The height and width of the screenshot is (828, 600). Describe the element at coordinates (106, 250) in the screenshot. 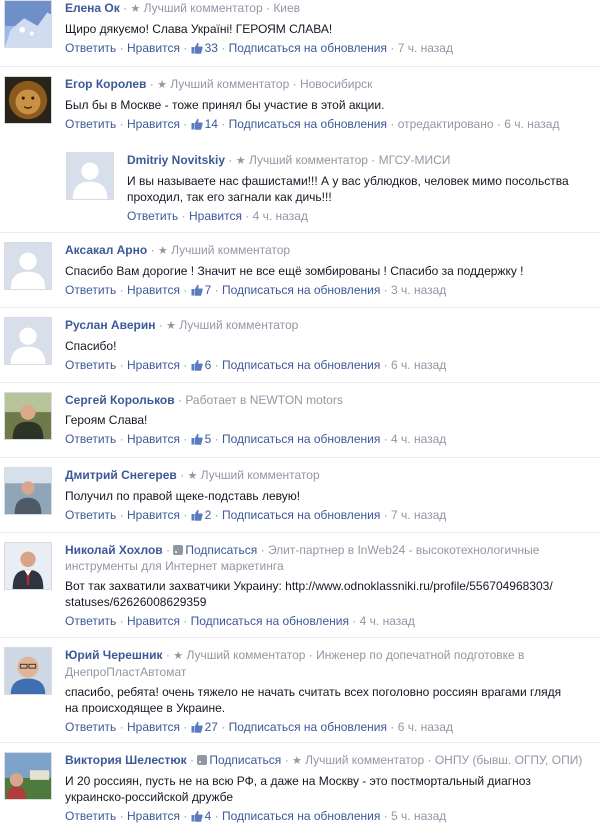

I see `author-name: Аксакал Арно` at that location.